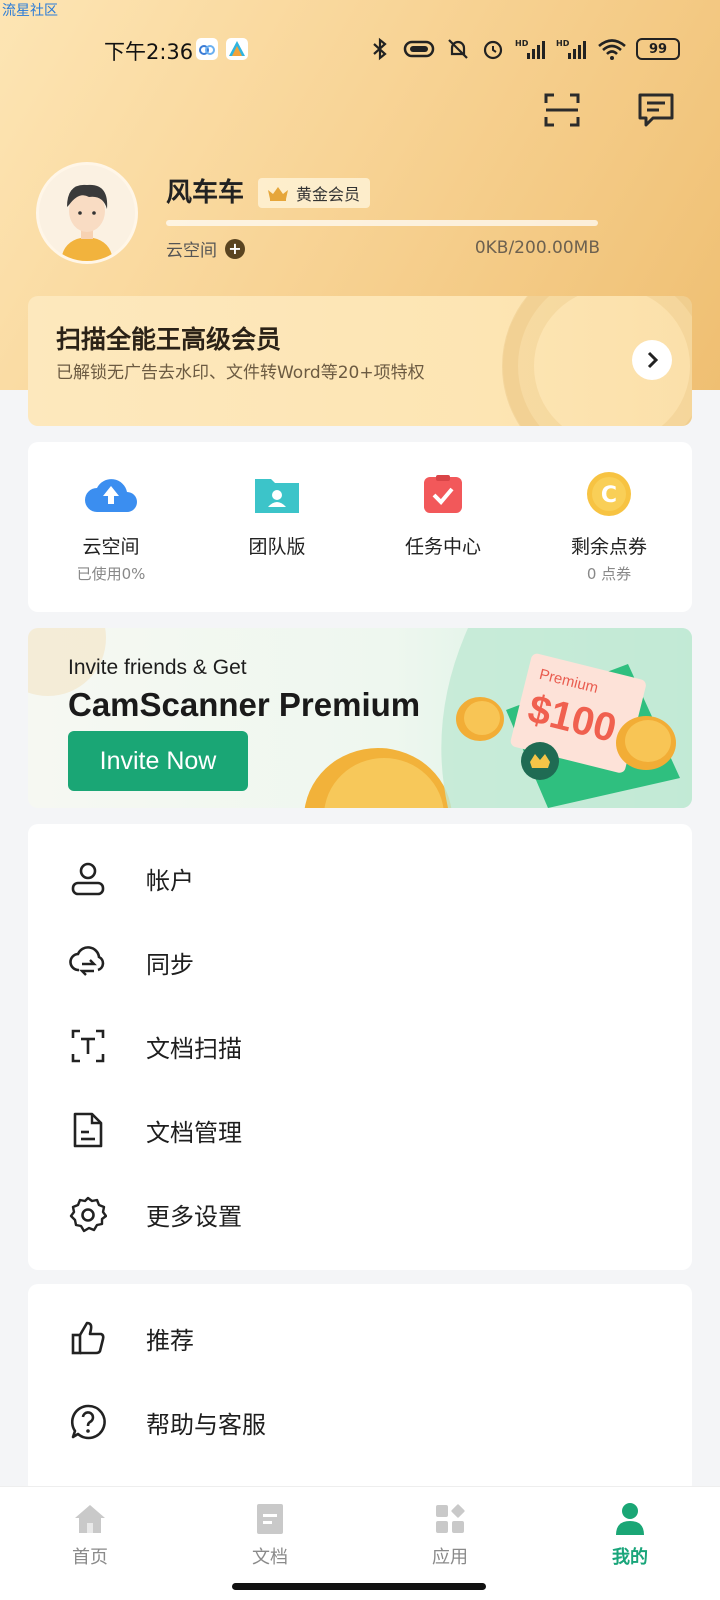 This screenshot has width=720, height=1600. What do you see at coordinates (360, 878) in the screenshot?
I see `menu-item-account: 帐户` at bounding box center [360, 878].